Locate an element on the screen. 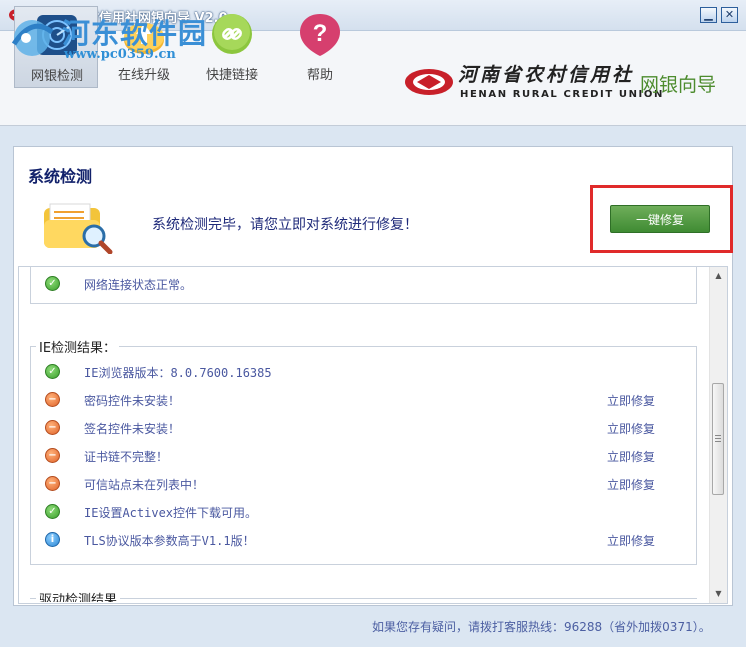  help-icon: ? is located at coordinates (320, 35).